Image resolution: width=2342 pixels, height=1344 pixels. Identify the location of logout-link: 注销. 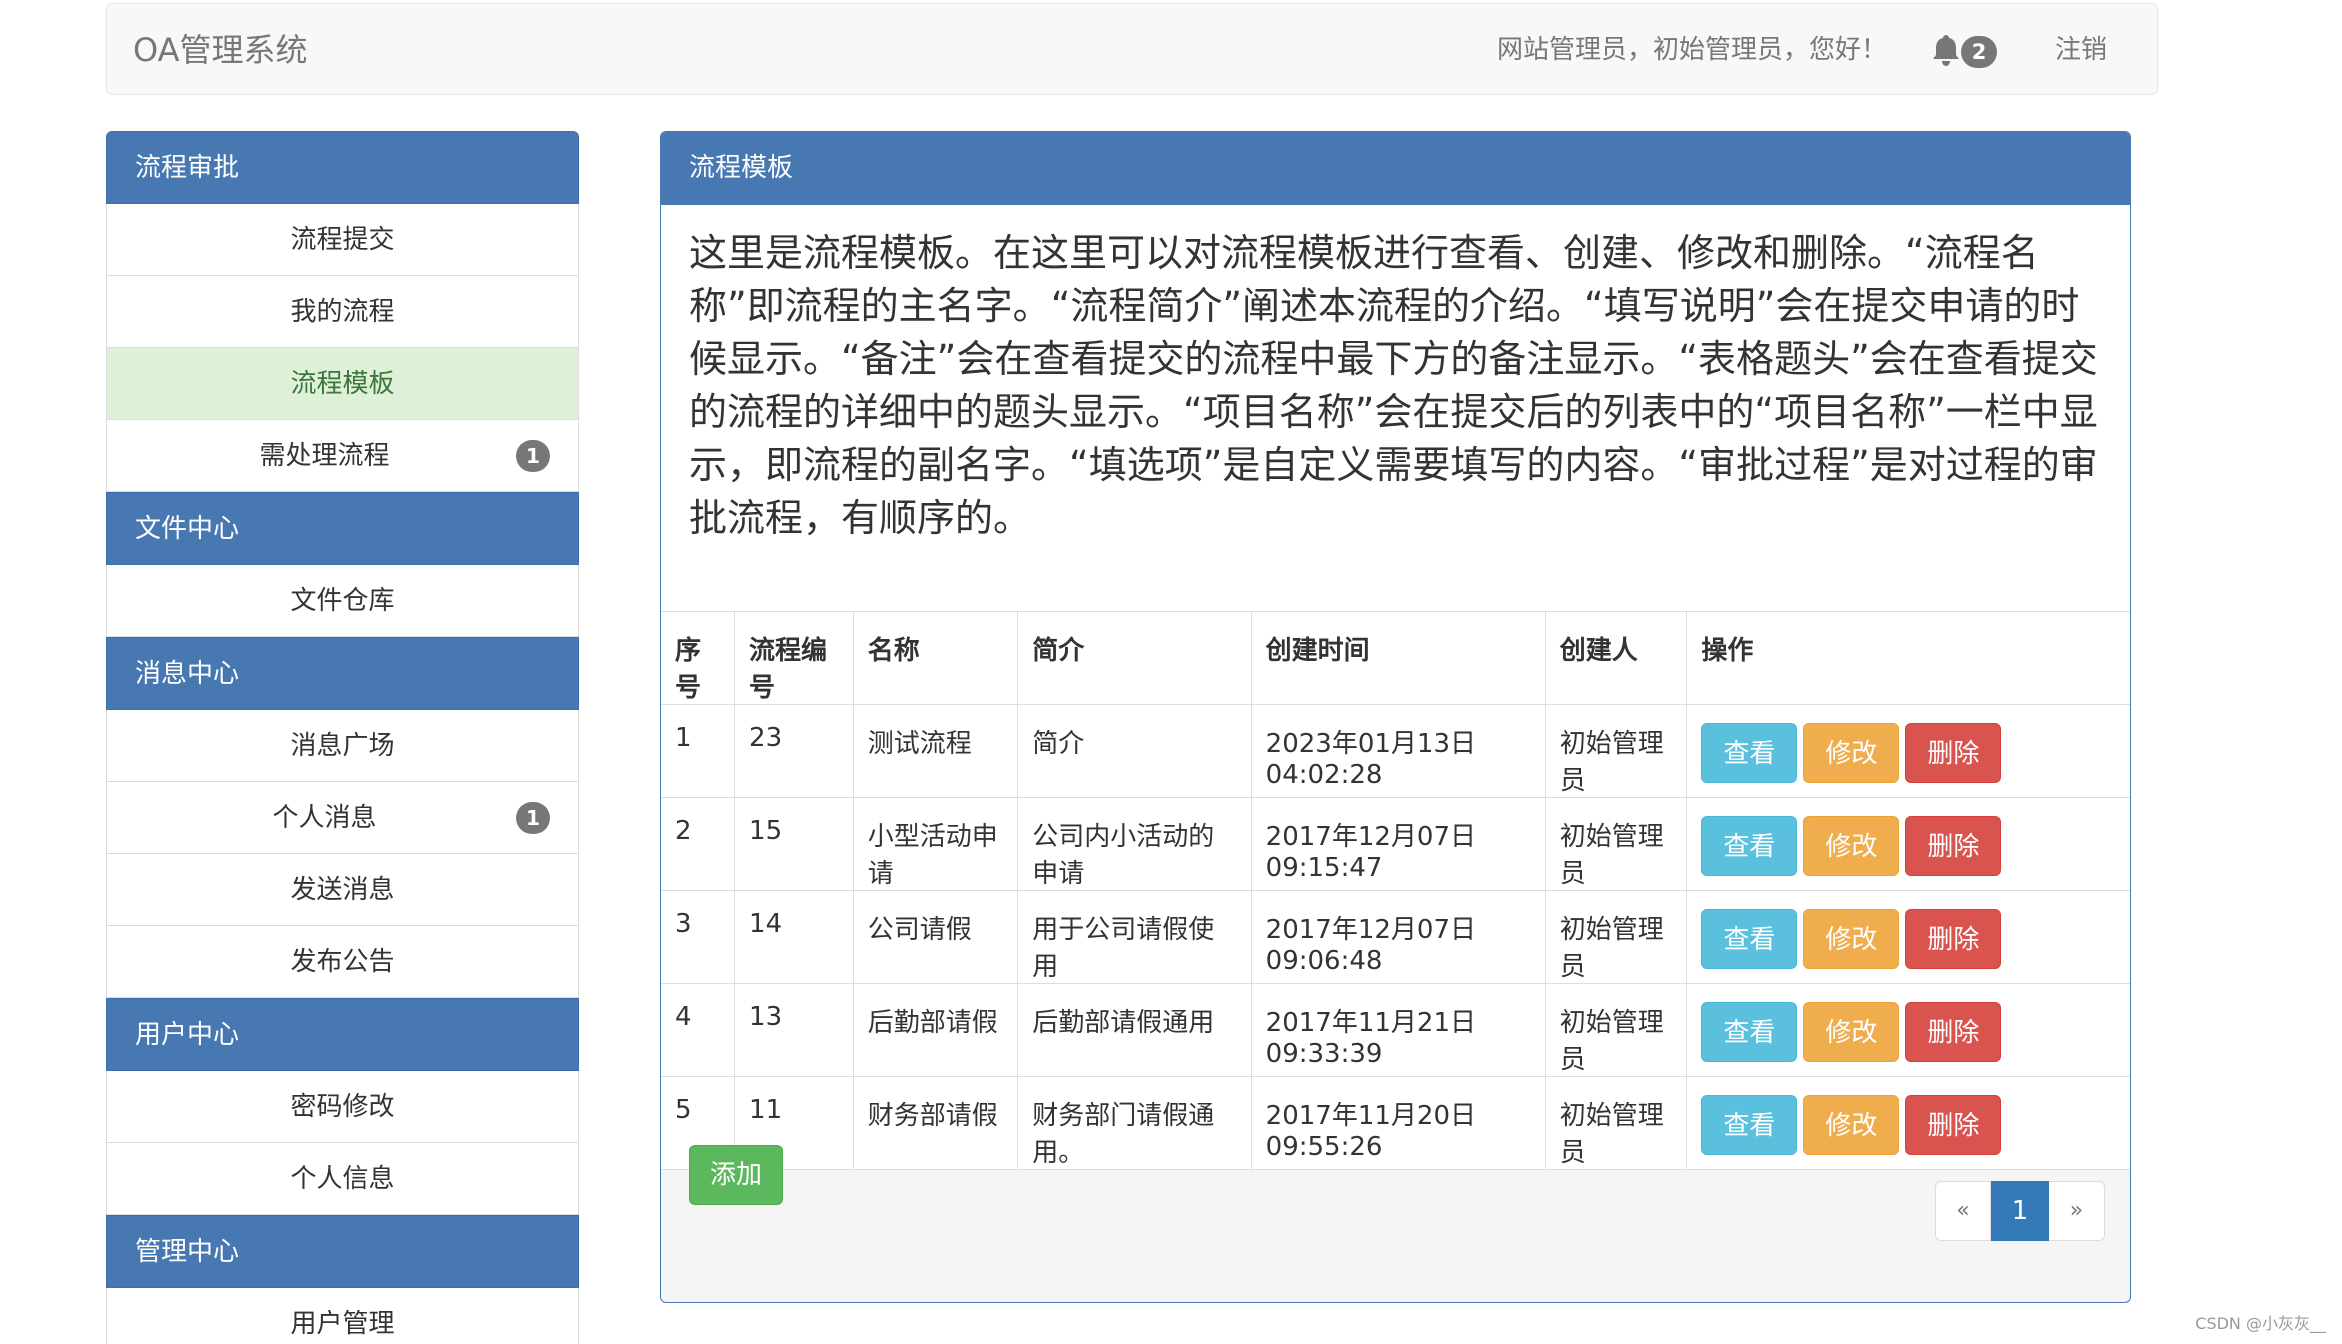
(2081, 50).